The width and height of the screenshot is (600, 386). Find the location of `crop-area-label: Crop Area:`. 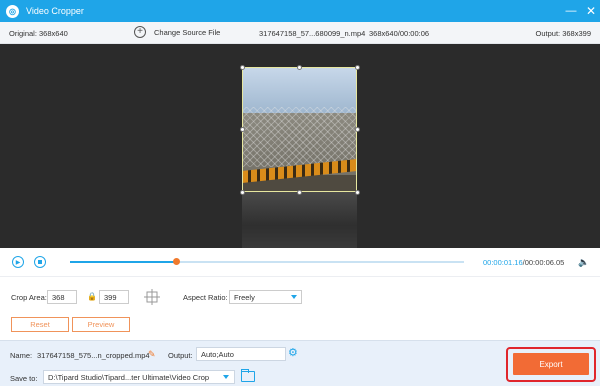

crop-area-label: Crop Area: is located at coordinates (29, 297).